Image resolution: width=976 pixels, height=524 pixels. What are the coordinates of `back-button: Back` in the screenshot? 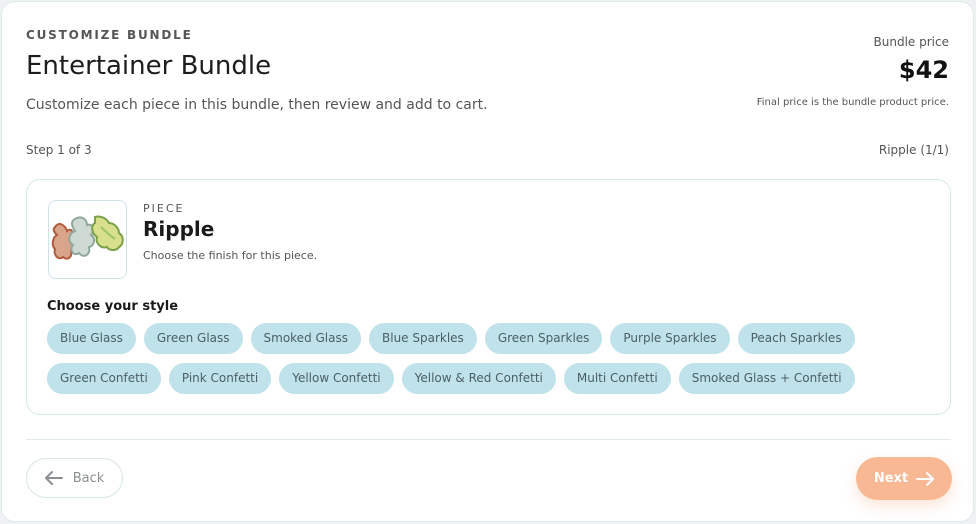 It's located at (74, 478).